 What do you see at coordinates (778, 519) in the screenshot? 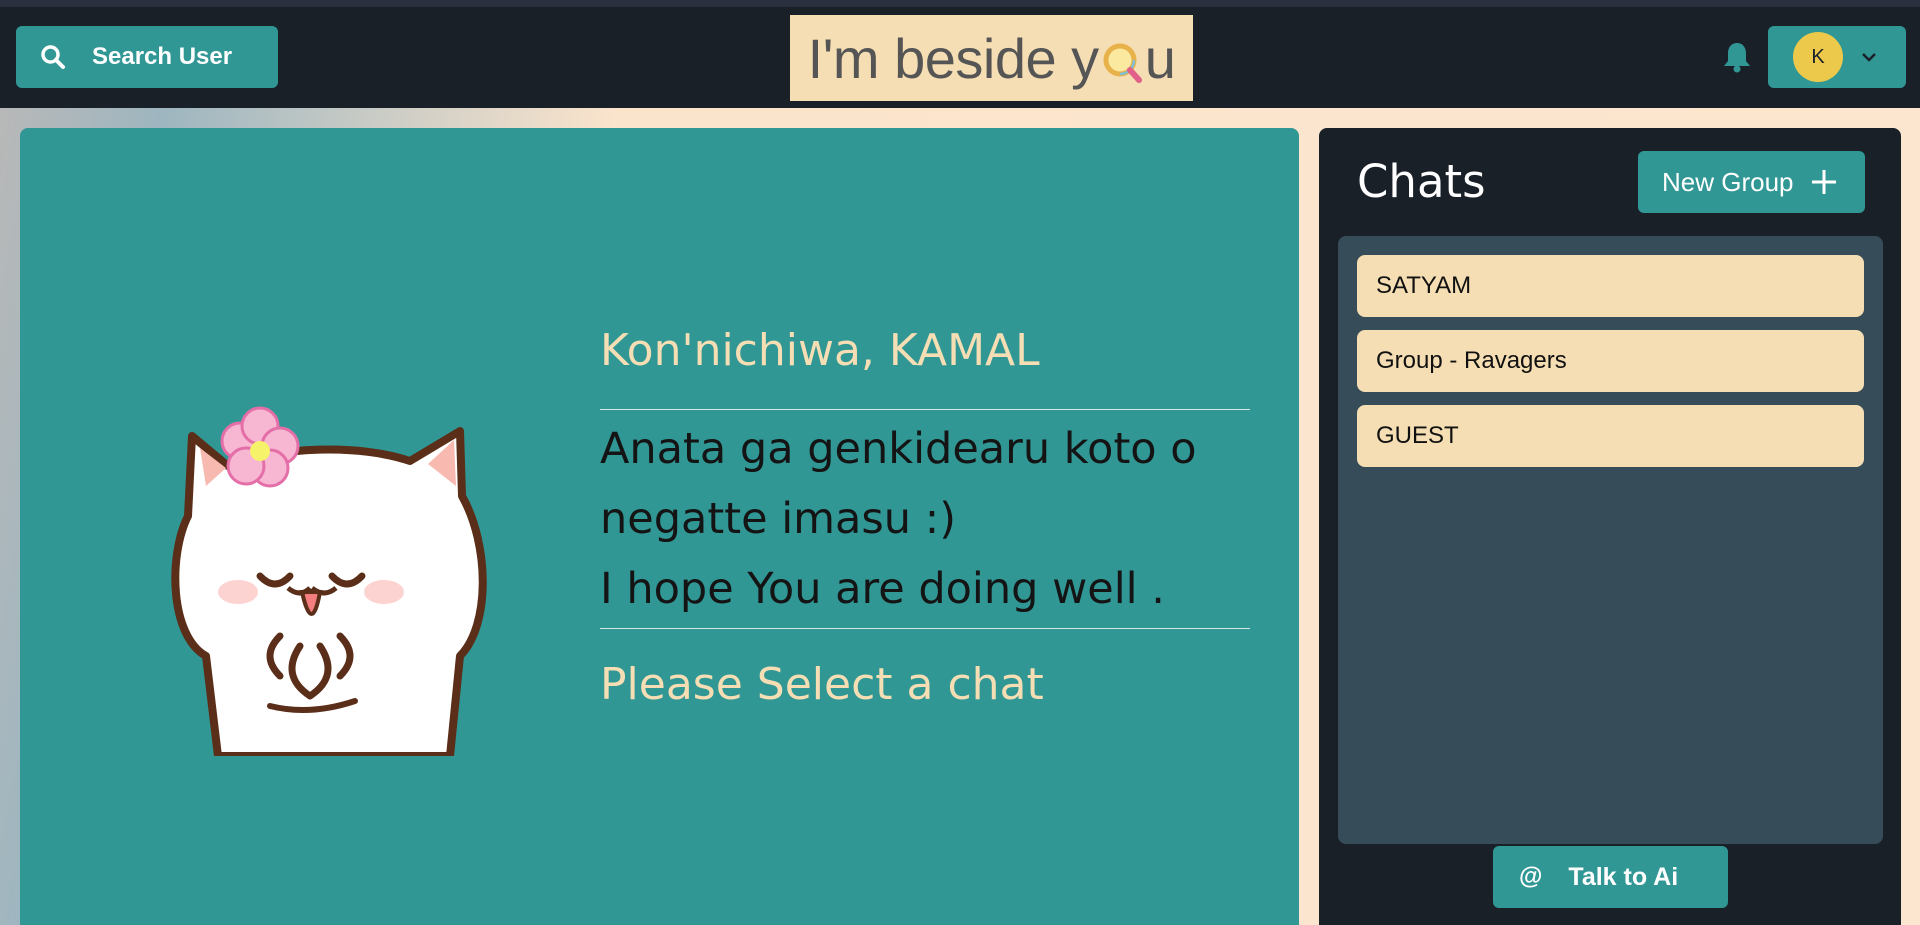
I see `greeting-line: negatte imasu :)` at bounding box center [778, 519].